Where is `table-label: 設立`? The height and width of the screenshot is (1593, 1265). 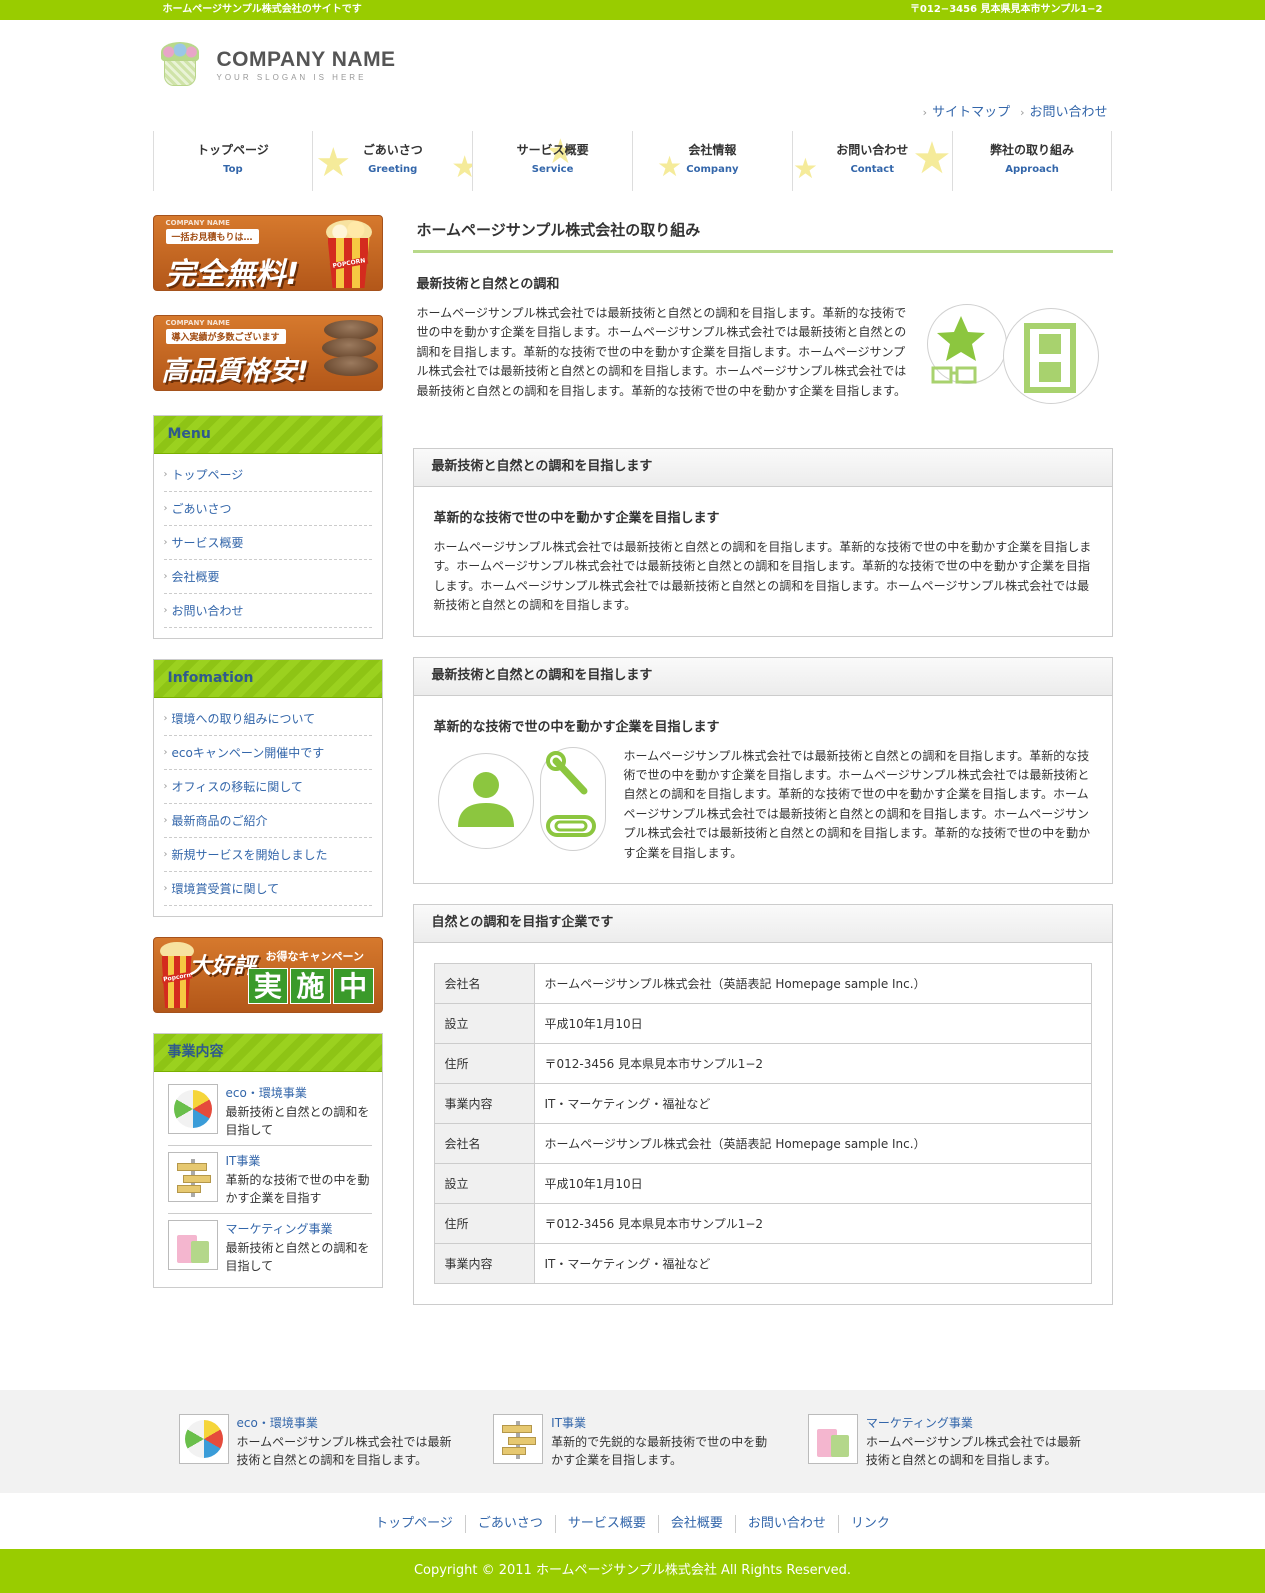
table-label: 設立 is located at coordinates (484, 1024).